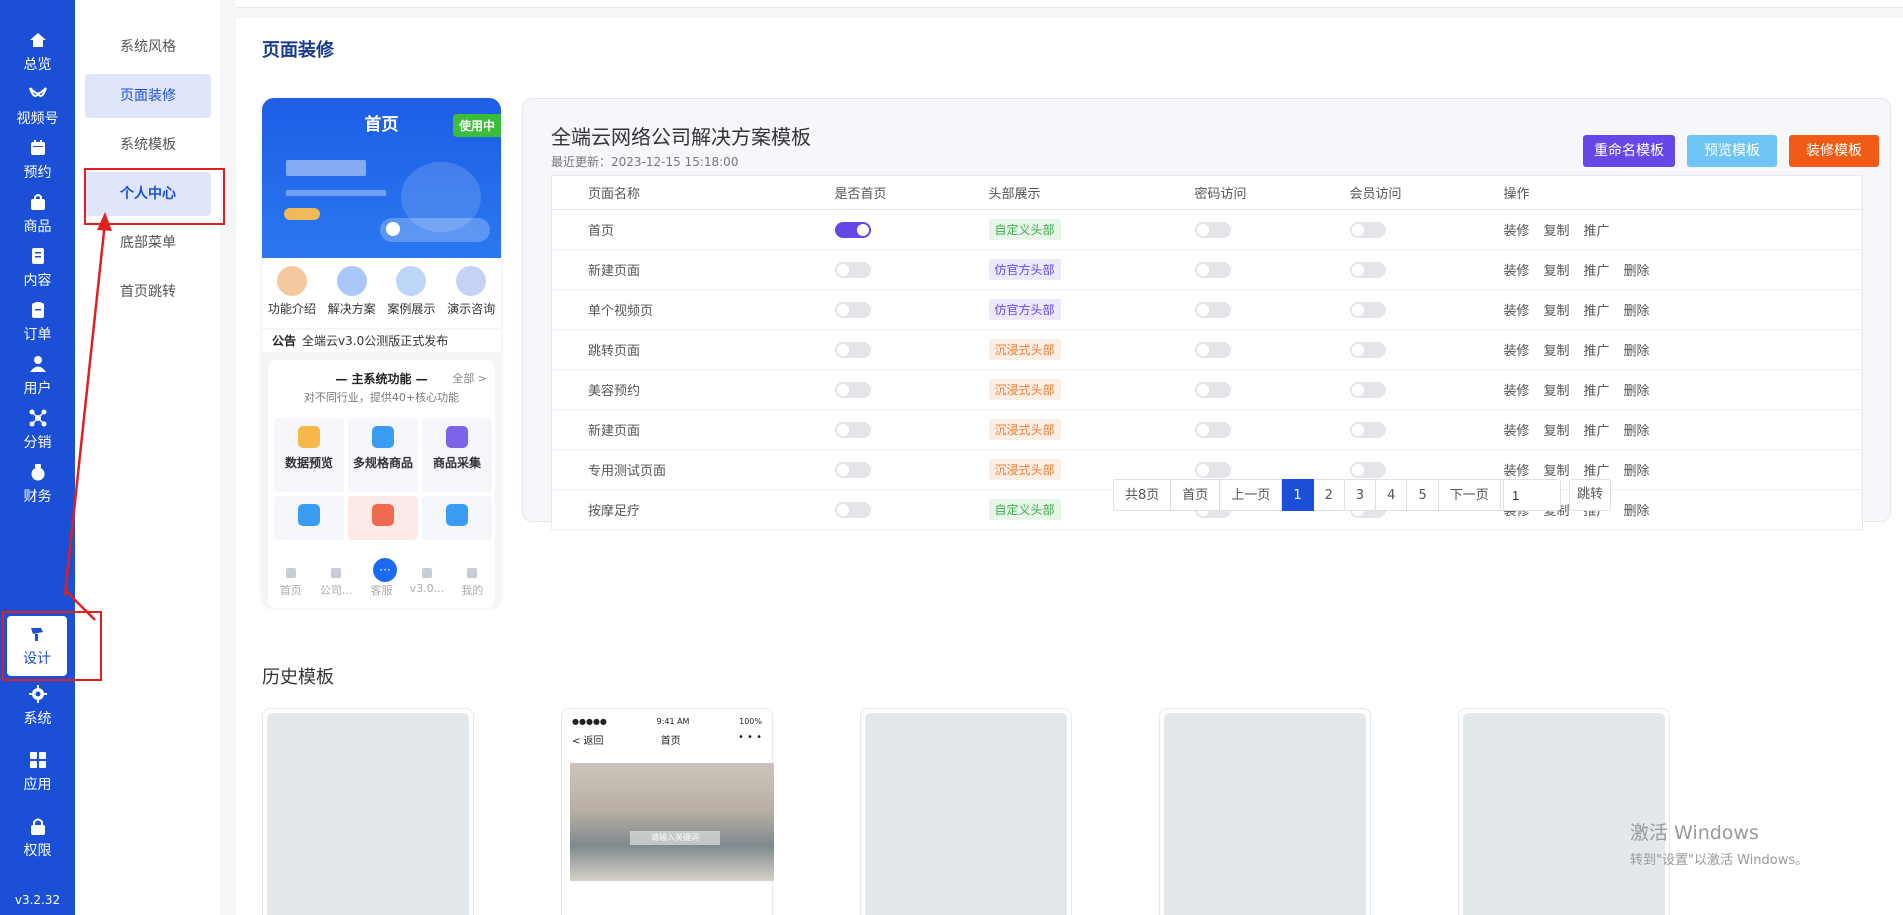  I want to click on pager-prev: 上一页, so click(1251, 495).